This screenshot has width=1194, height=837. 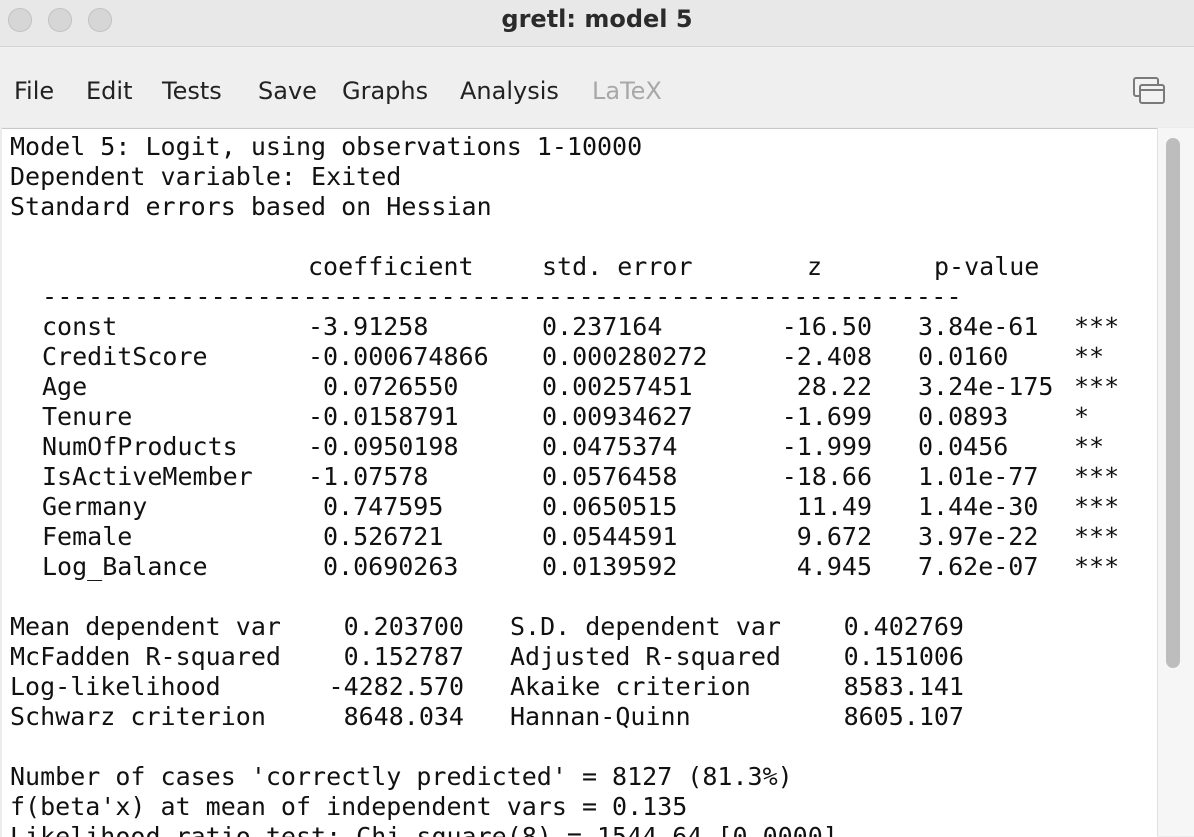 I want to click on scrollbar-thumb, so click(x=1173, y=403).